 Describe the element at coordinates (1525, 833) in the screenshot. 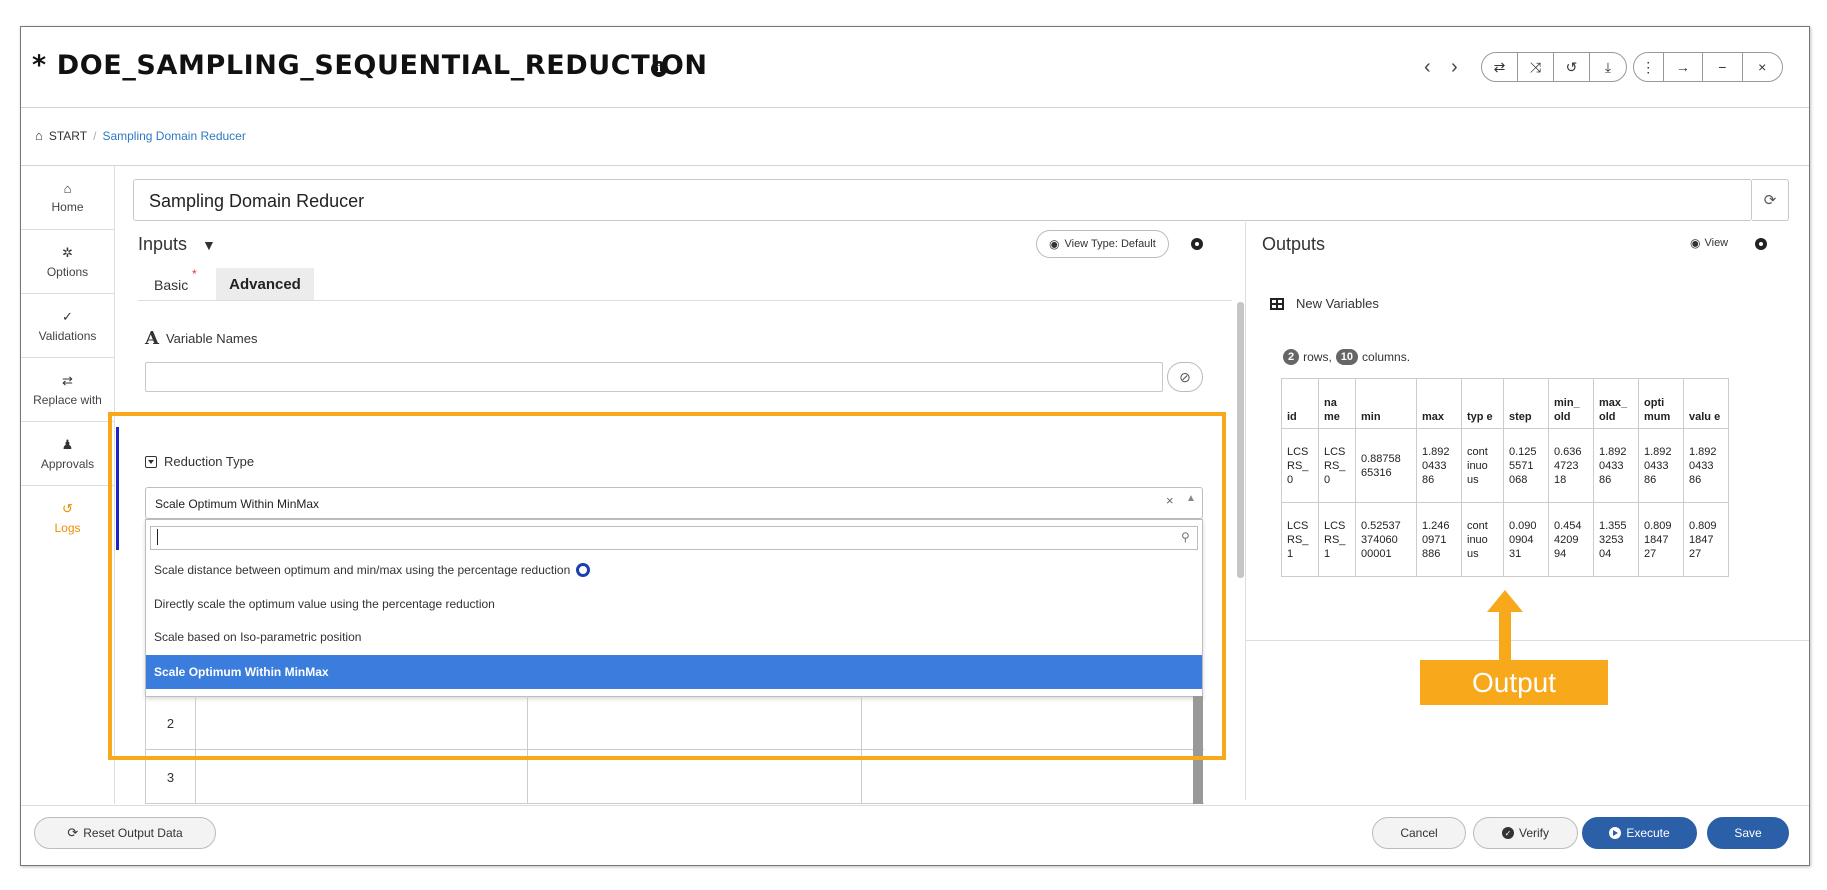

I see `verify-button: ✓ Verify` at that location.